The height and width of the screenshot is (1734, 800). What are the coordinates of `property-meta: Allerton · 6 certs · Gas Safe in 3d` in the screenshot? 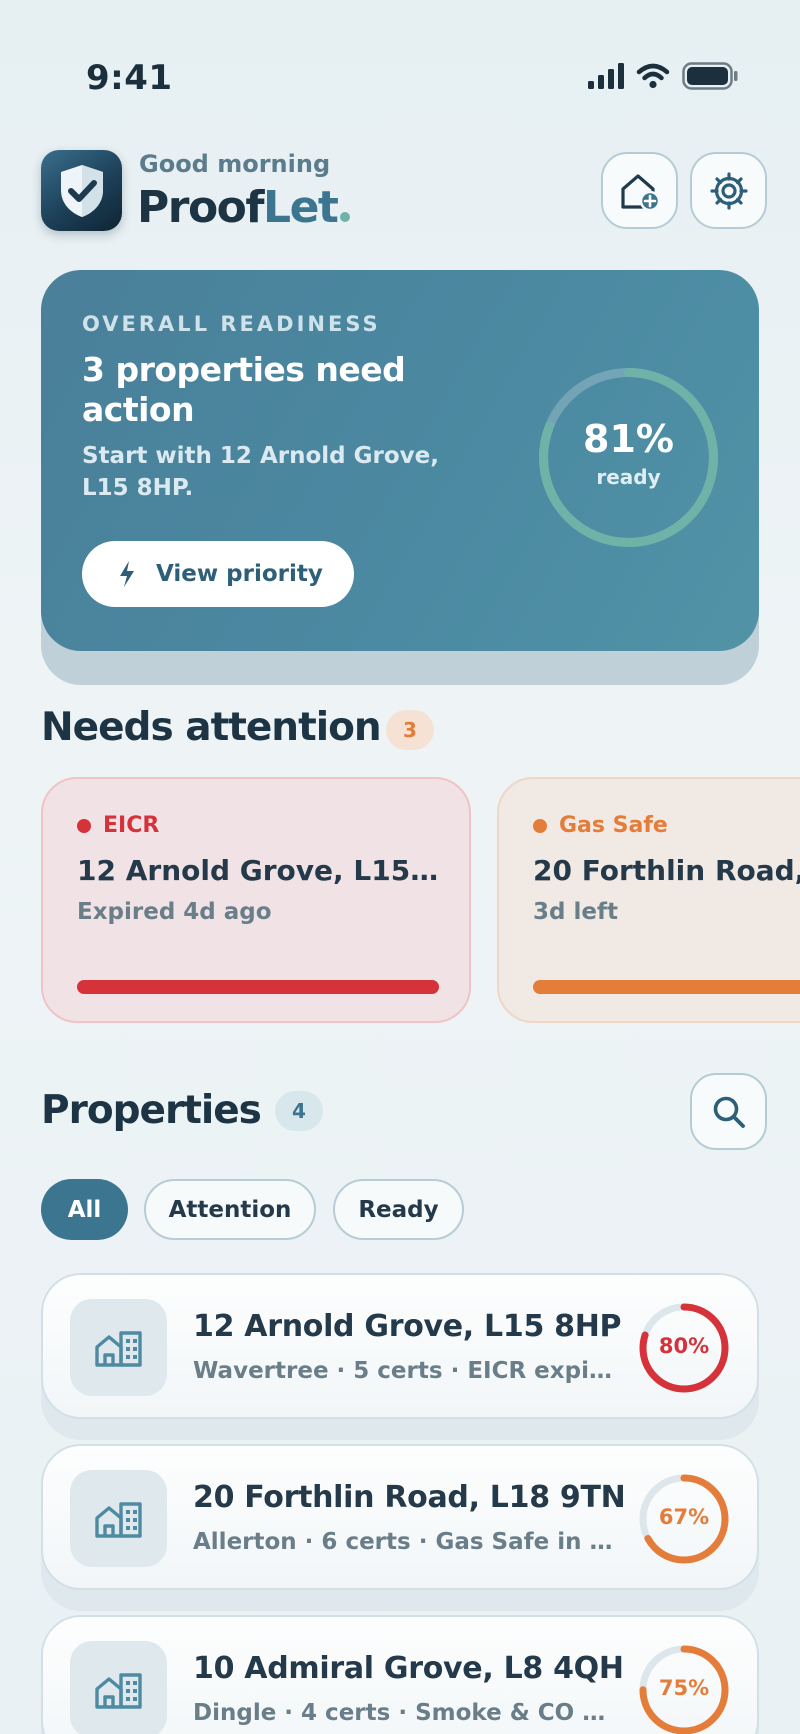 It's located at (403, 1542).